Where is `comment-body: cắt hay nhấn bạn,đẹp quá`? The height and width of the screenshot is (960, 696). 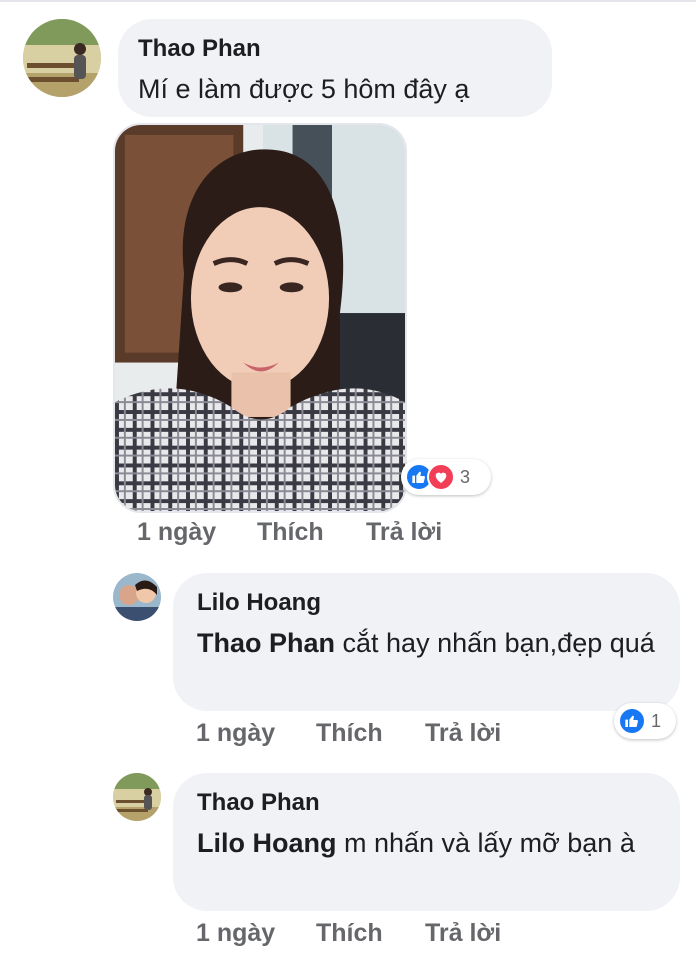 comment-body: cắt hay nhấn bạn,đẹp quá is located at coordinates (495, 643).